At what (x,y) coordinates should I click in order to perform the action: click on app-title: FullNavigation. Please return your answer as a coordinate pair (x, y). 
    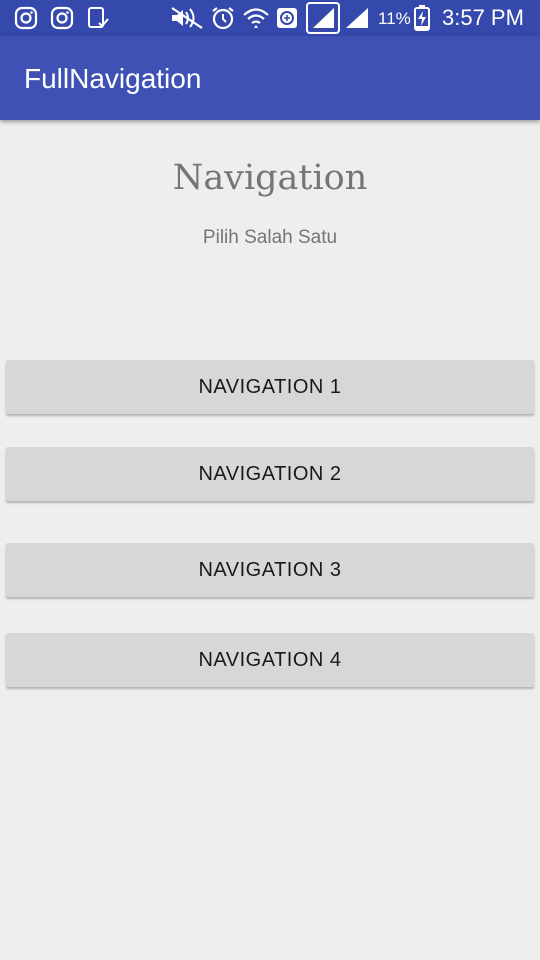
    Looking at the image, I should click on (113, 78).